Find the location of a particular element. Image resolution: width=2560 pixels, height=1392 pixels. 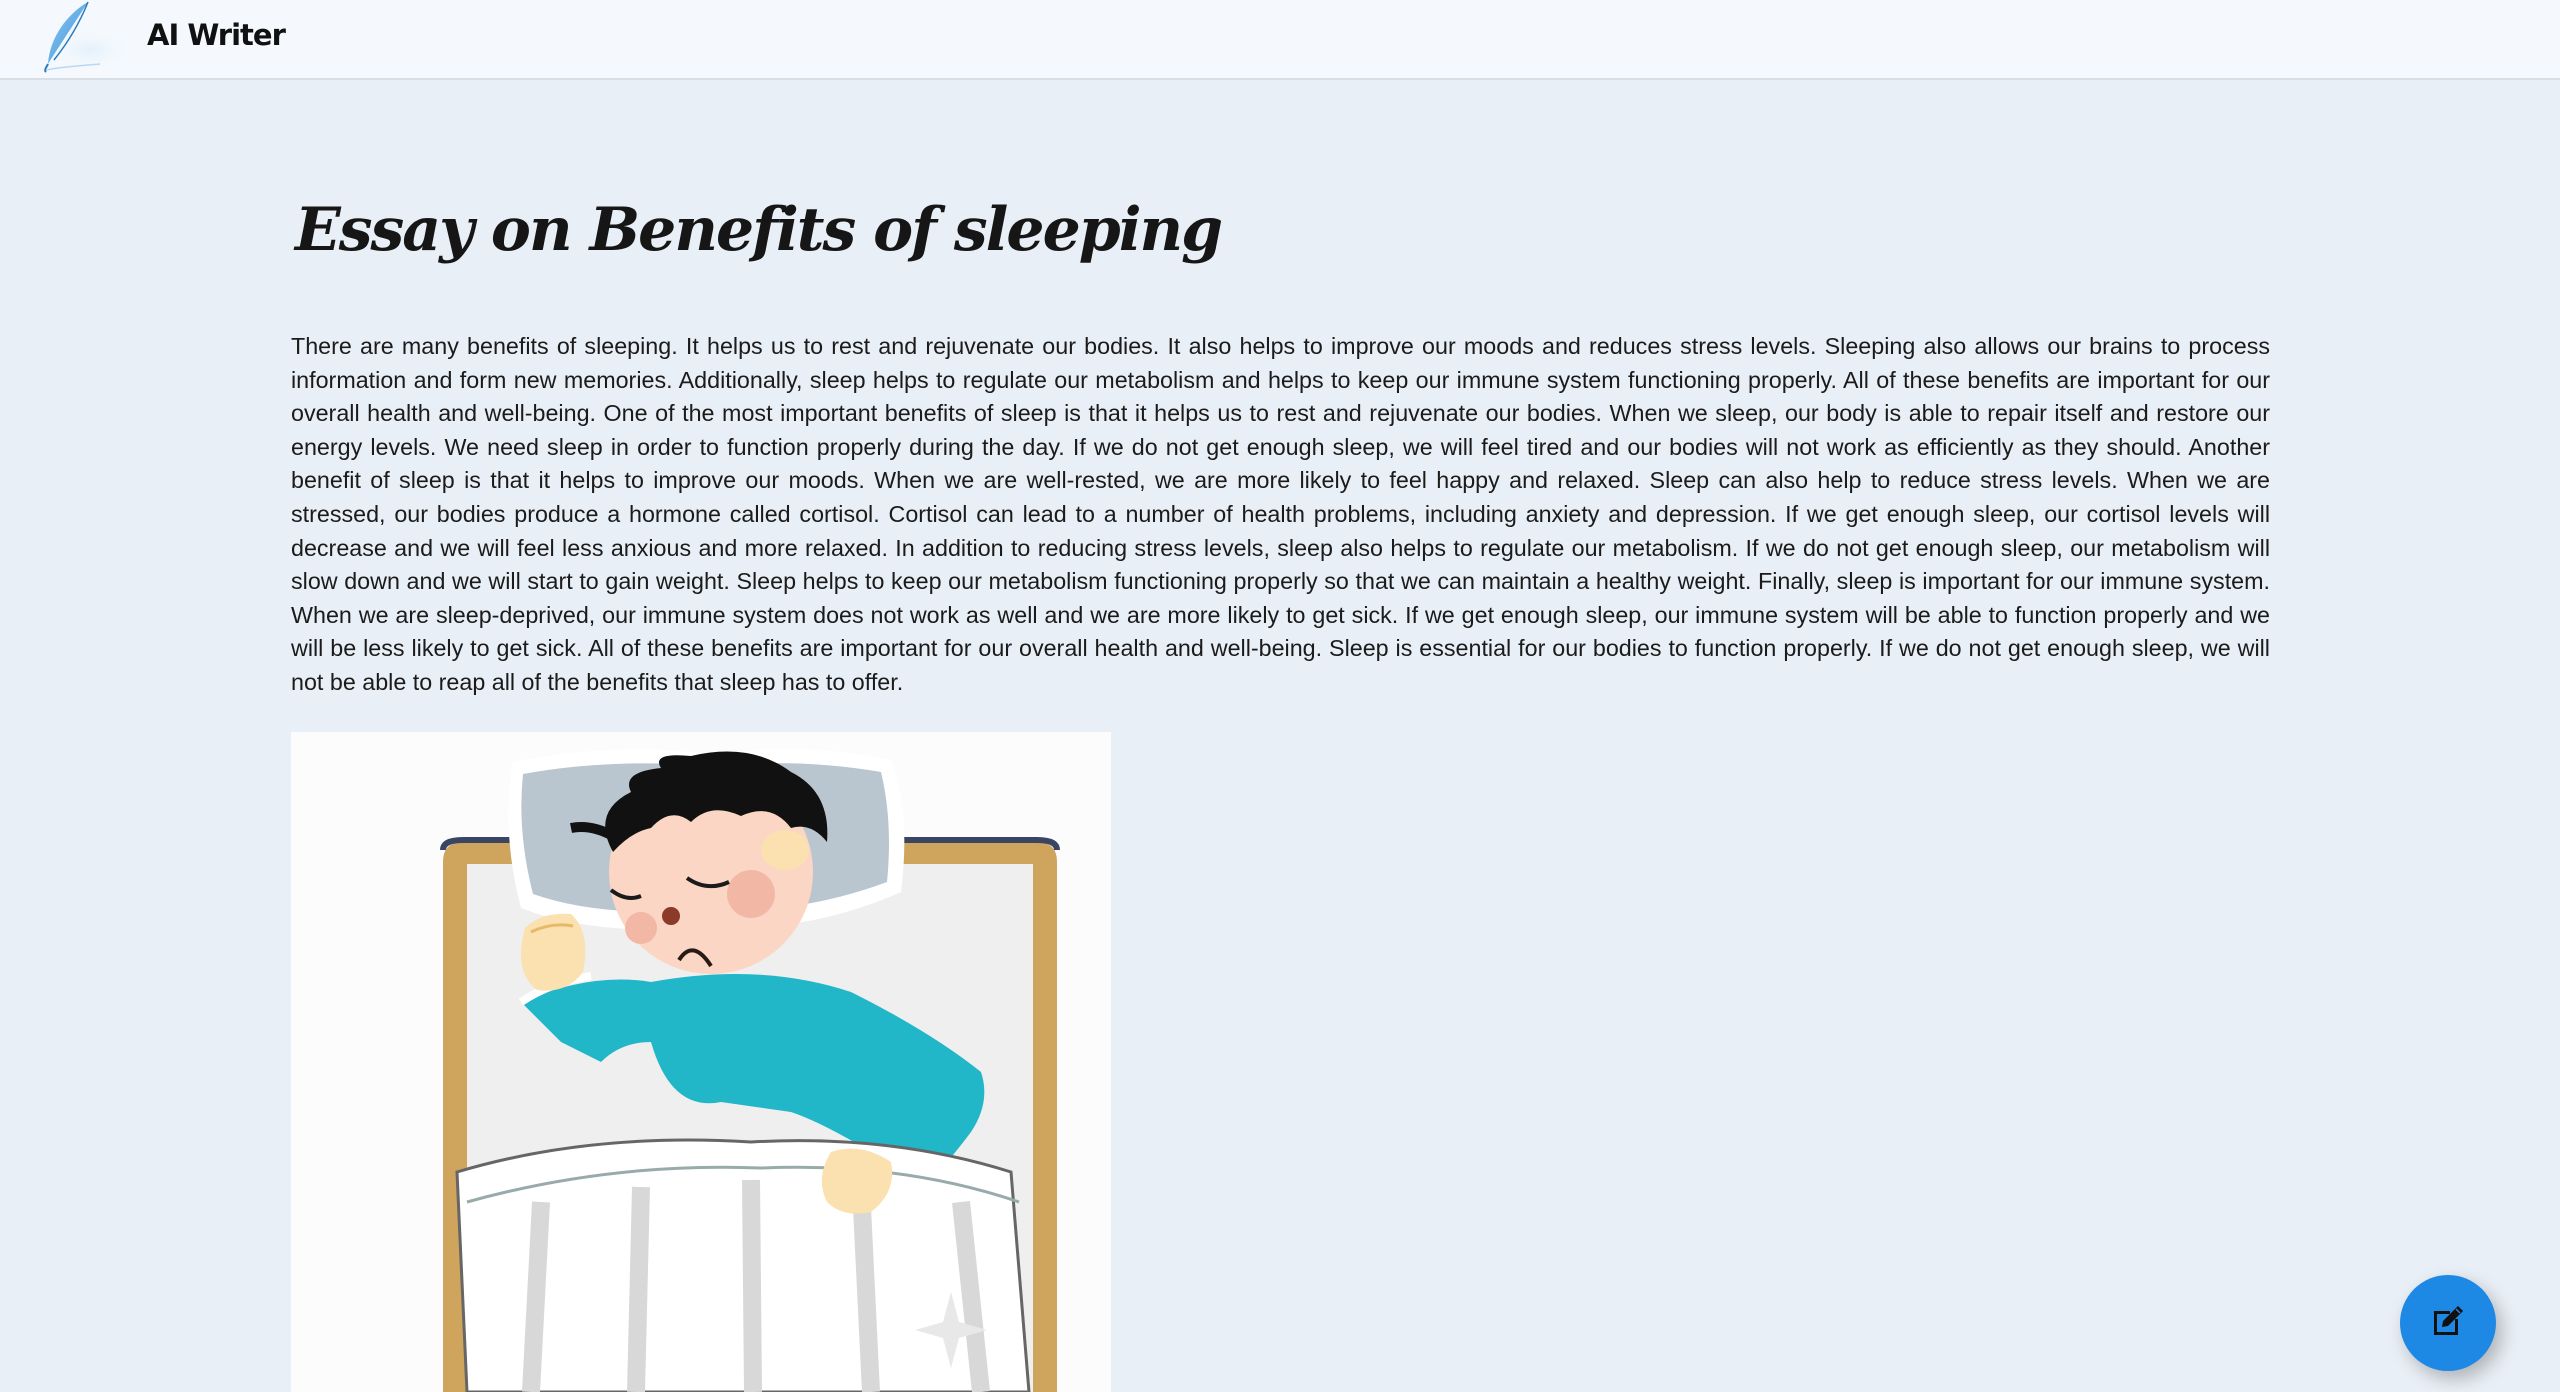

page-title: Essay on Benefits of sleeping is located at coordinates (759, 230).